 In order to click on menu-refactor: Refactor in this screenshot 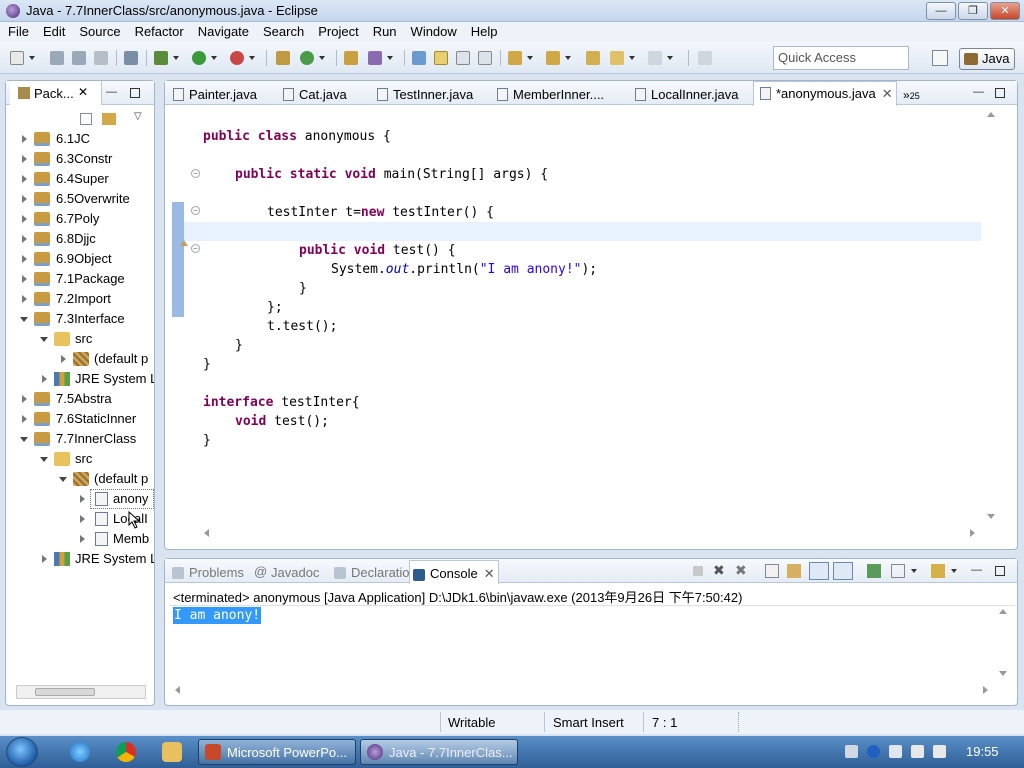, I will do `click(159, 31)`.